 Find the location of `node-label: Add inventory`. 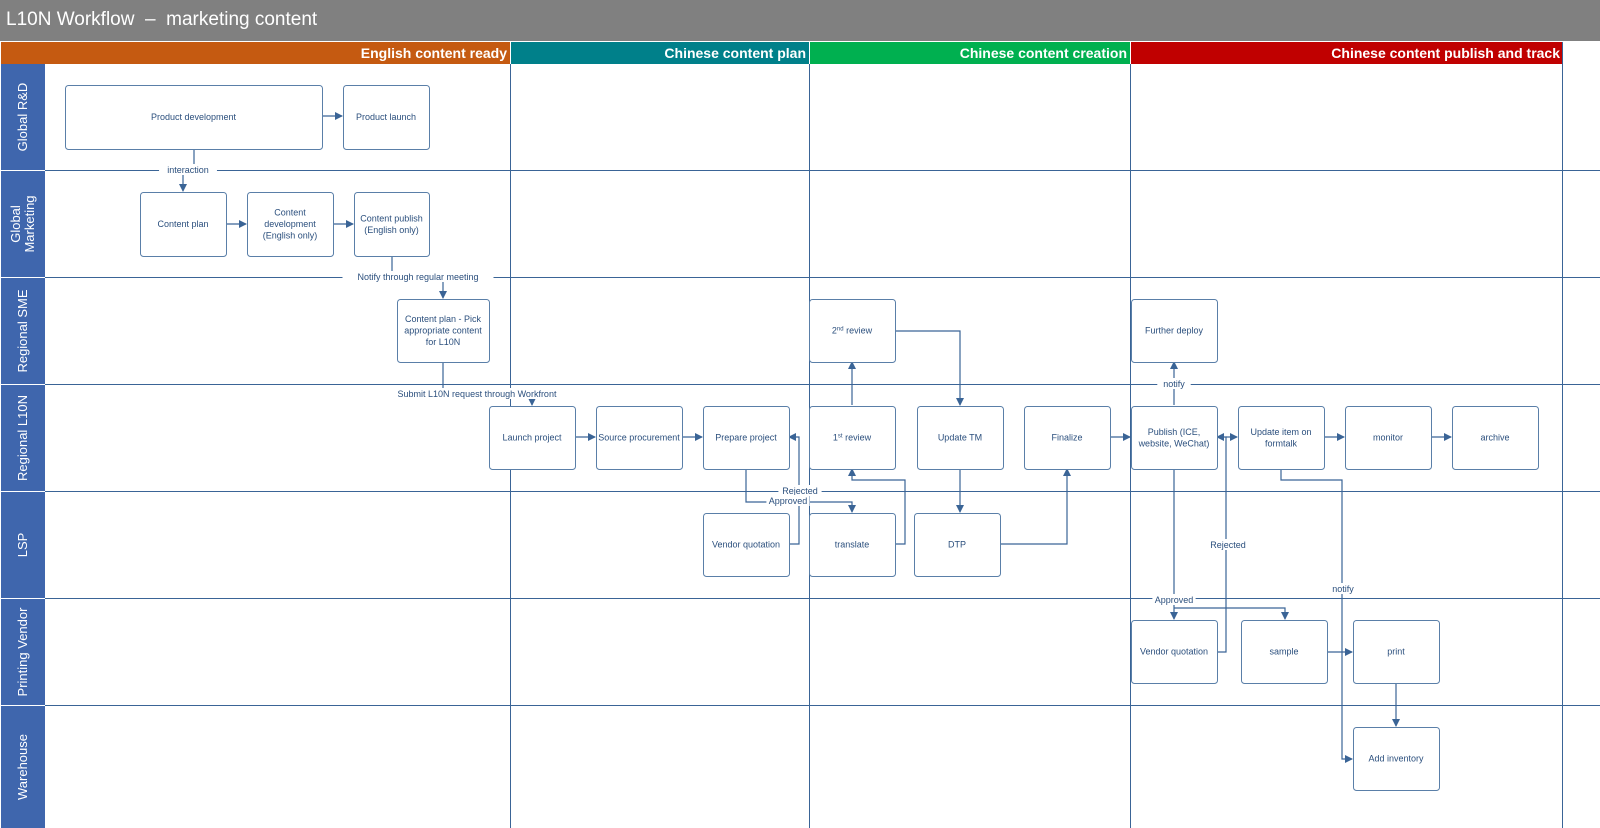

node-label: Add inventory is located at coordinates (1396, 759).